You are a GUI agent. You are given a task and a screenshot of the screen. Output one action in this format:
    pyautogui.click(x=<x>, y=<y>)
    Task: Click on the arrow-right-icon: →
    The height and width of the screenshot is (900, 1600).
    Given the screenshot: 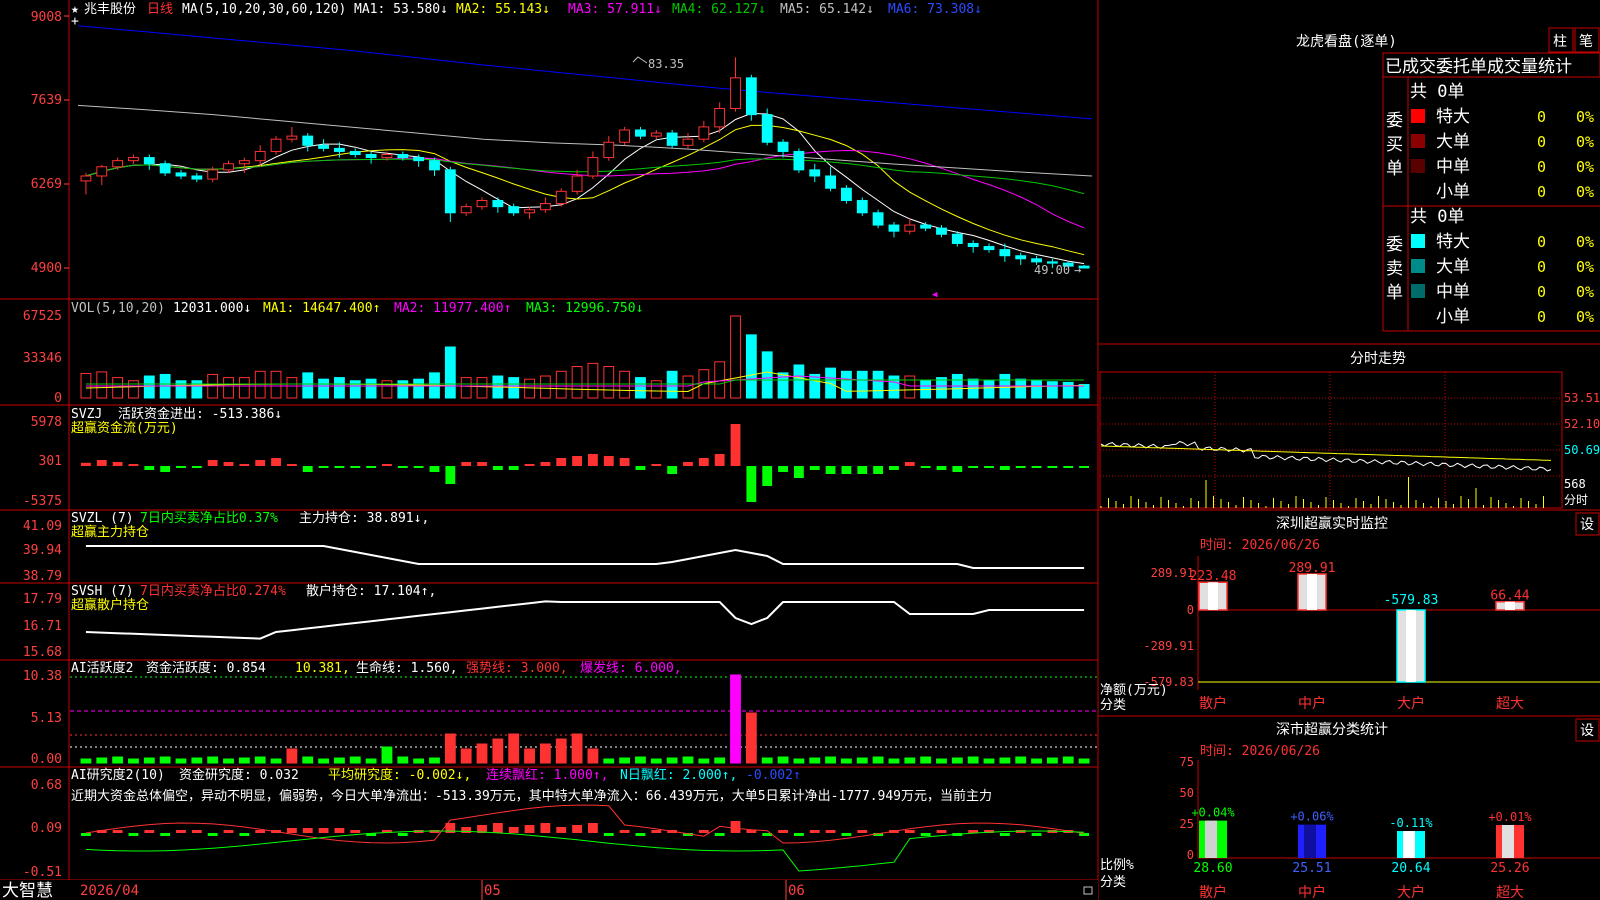 What is the action you would take?
    pyautogui.click(x=1077, y=270)
    